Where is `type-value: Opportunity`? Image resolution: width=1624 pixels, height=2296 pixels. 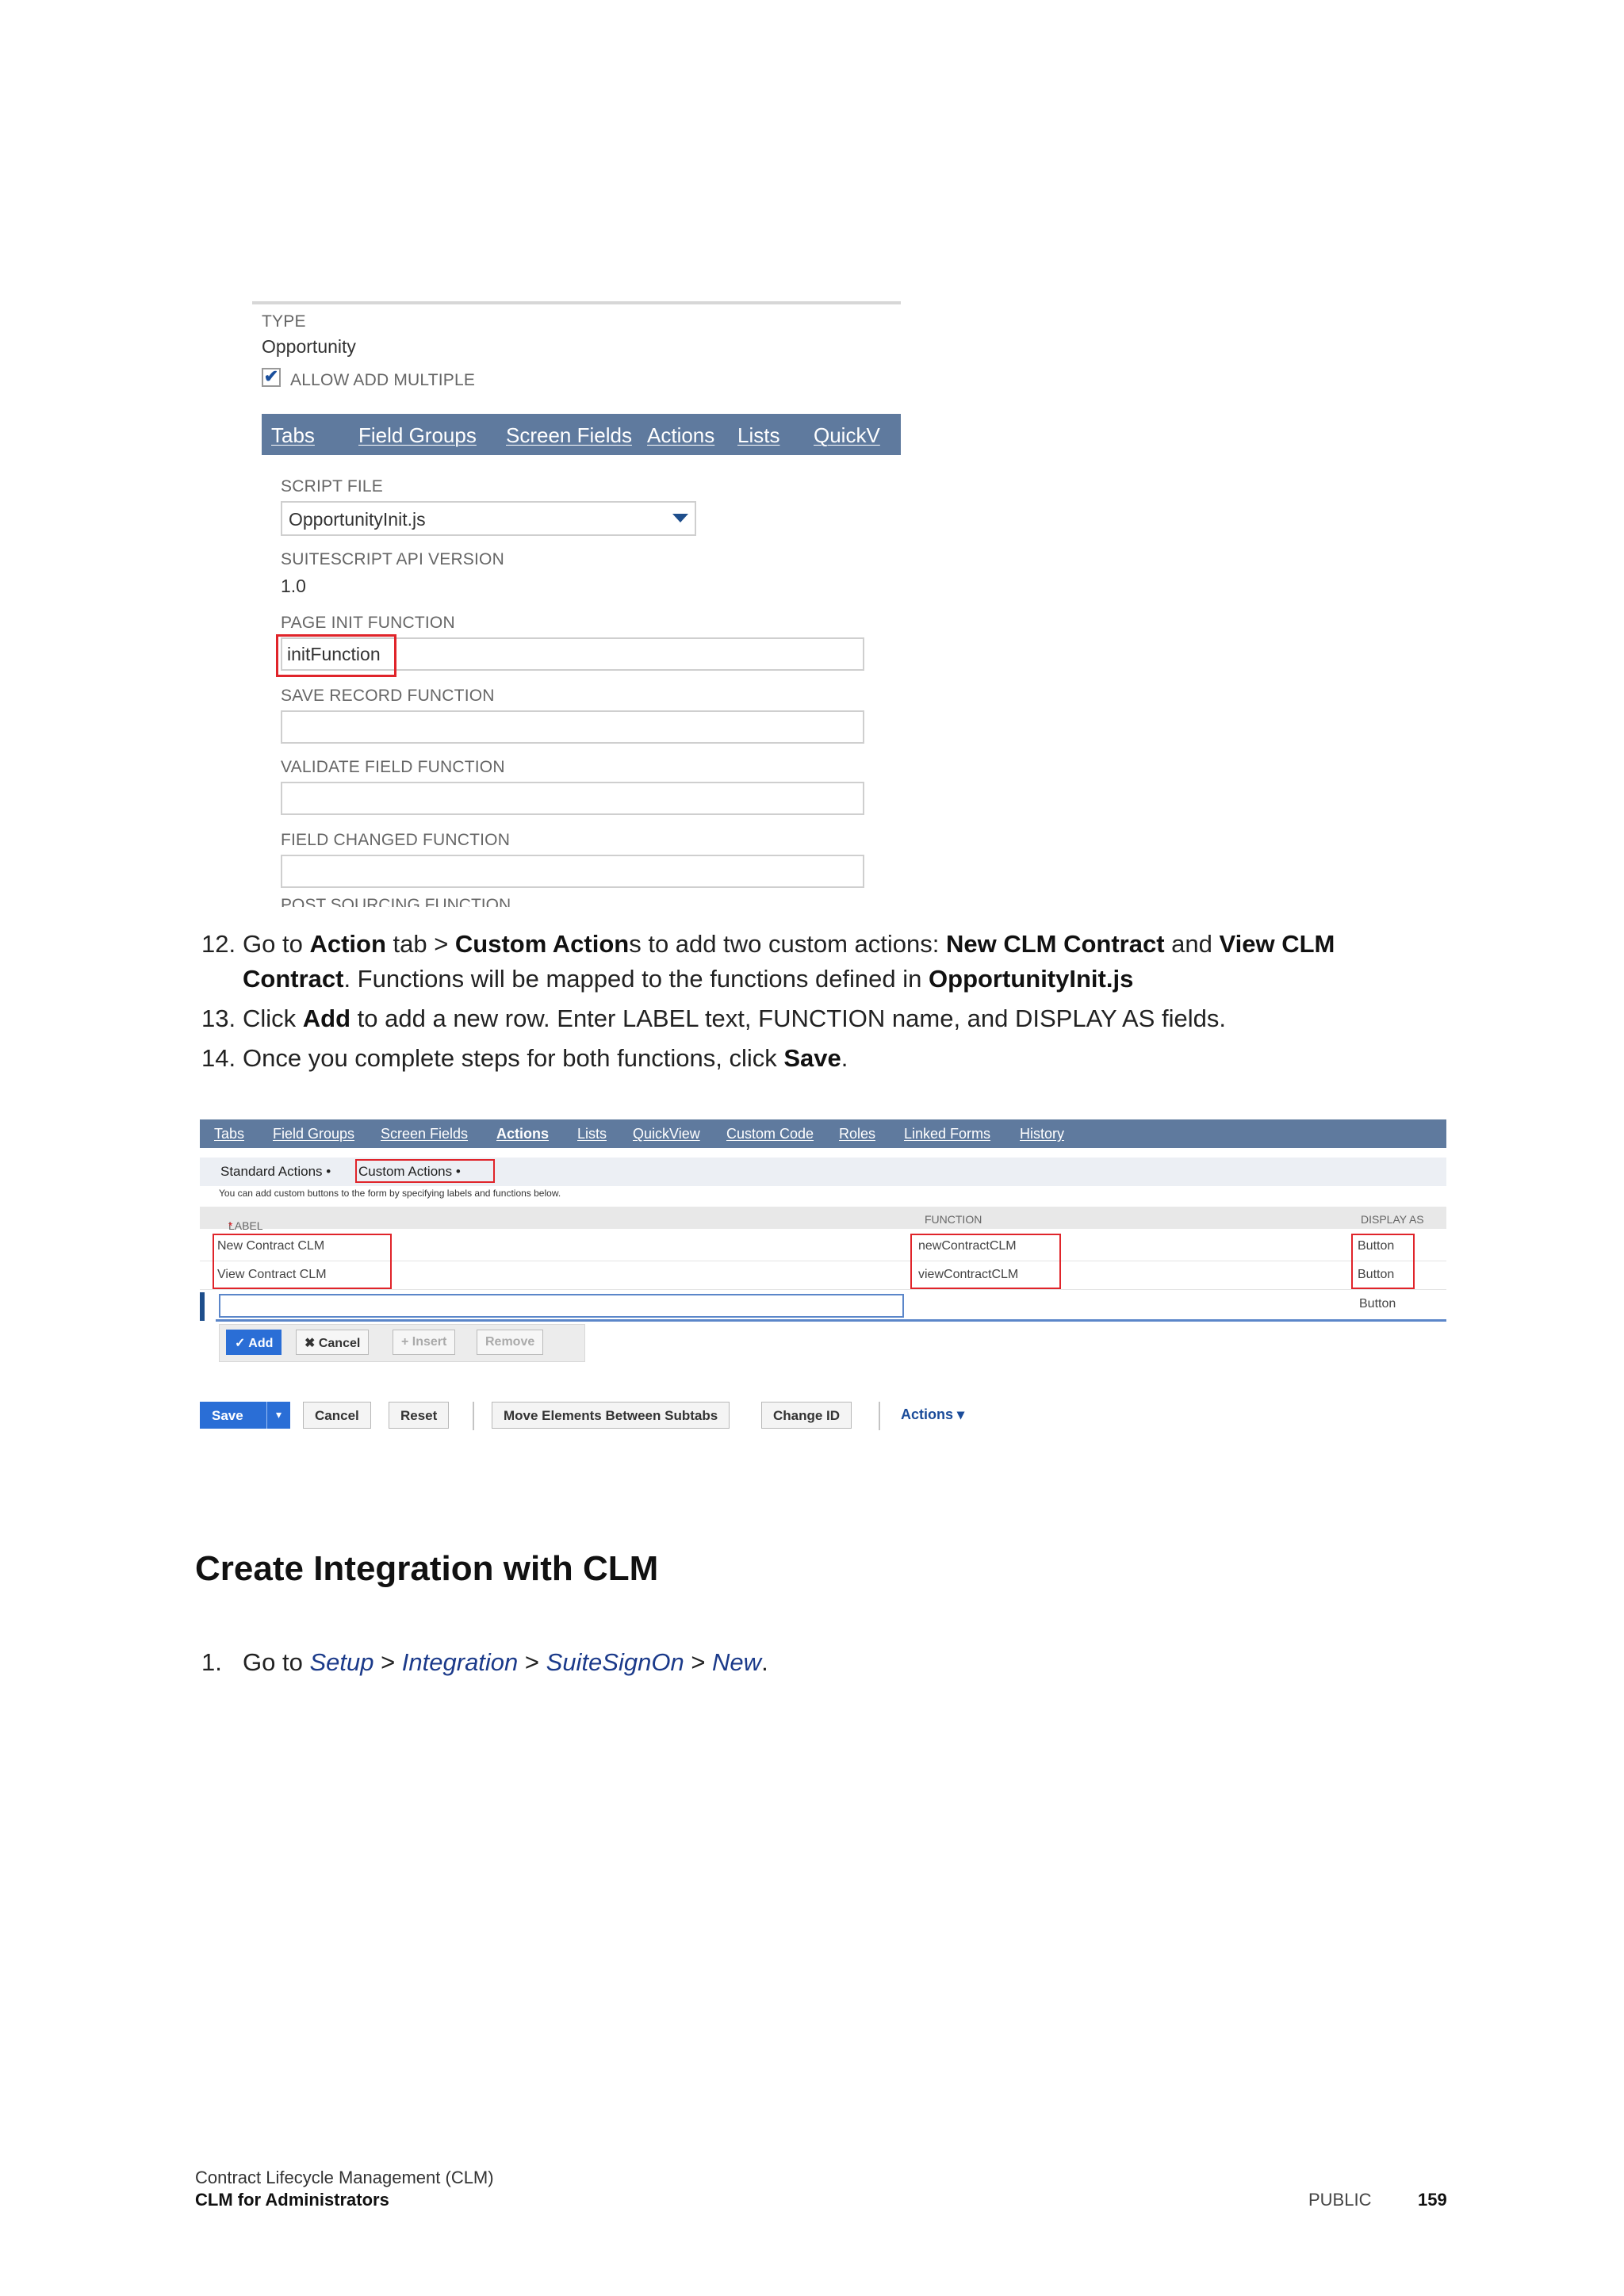
type-value: Opportunity is located at coordinates (309, 346).